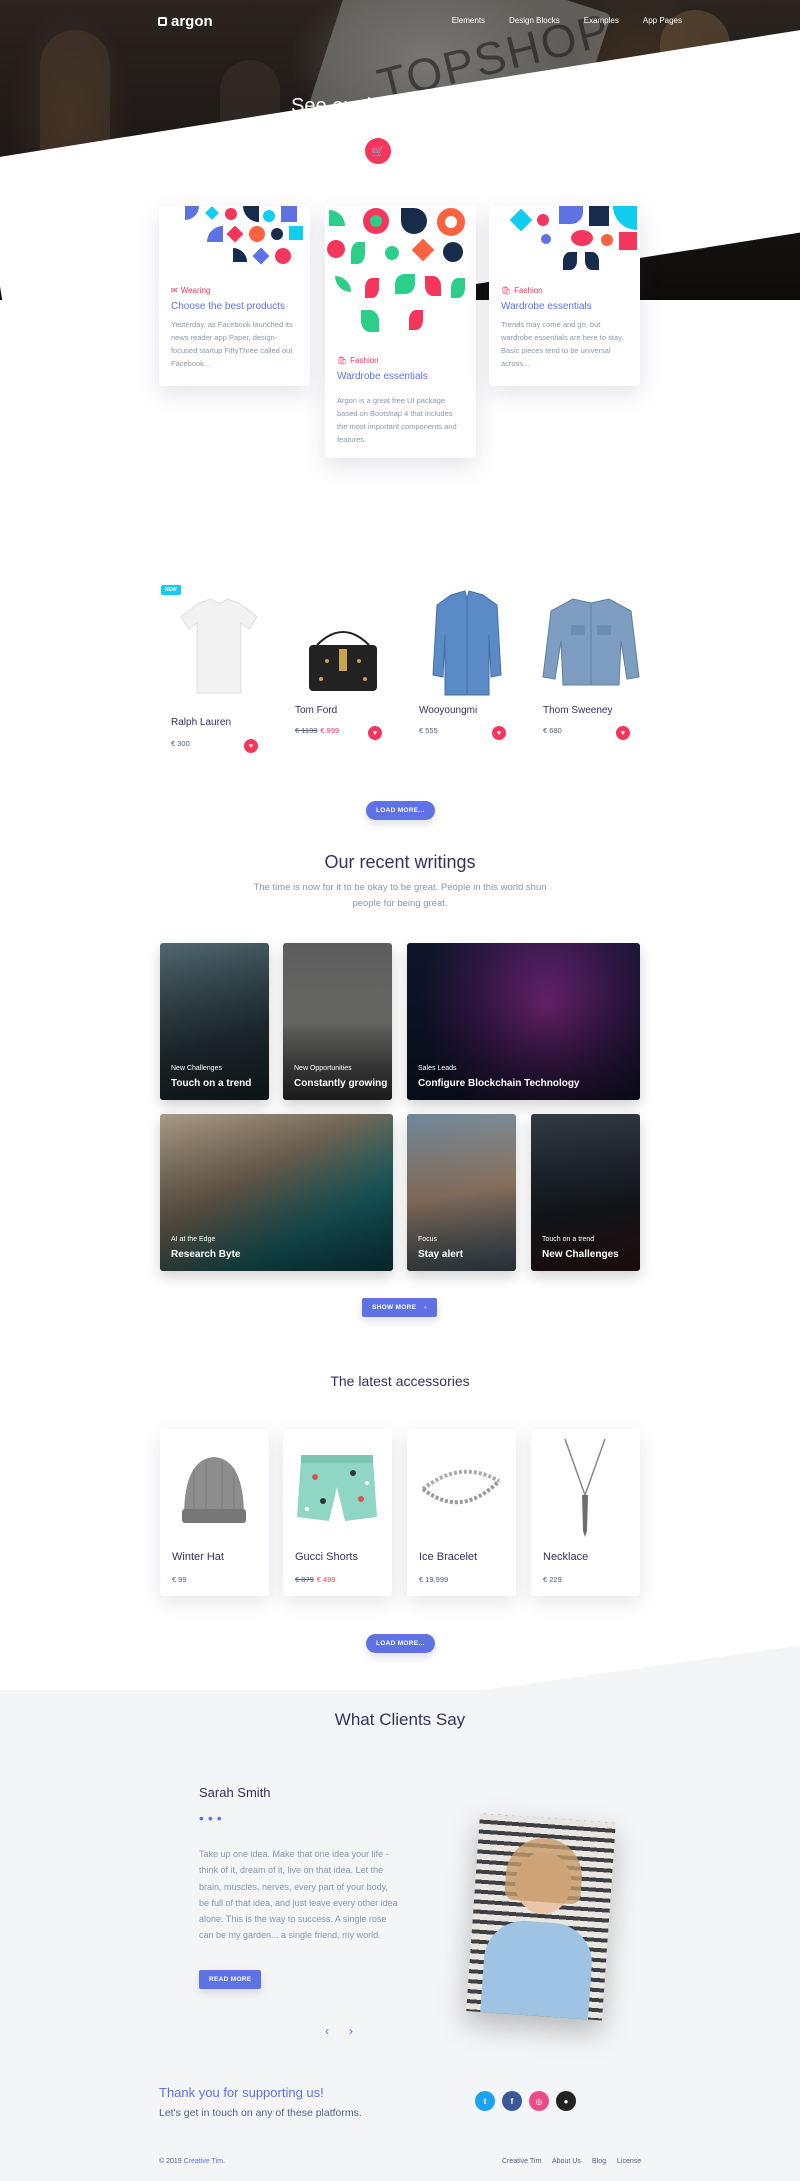  I want to click on accessory-card-3: Ice Bracelet € 19,999, so click(461, 1512).